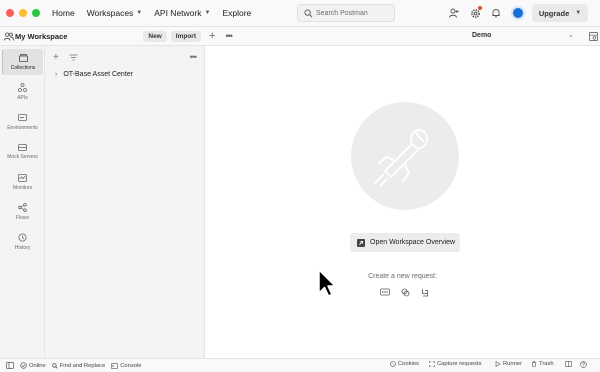 This screenshot has height=372, width=600. Describe the element at coordinates (459, 364) in the screenshot. I see `capture-label: Capture requests` at that location.